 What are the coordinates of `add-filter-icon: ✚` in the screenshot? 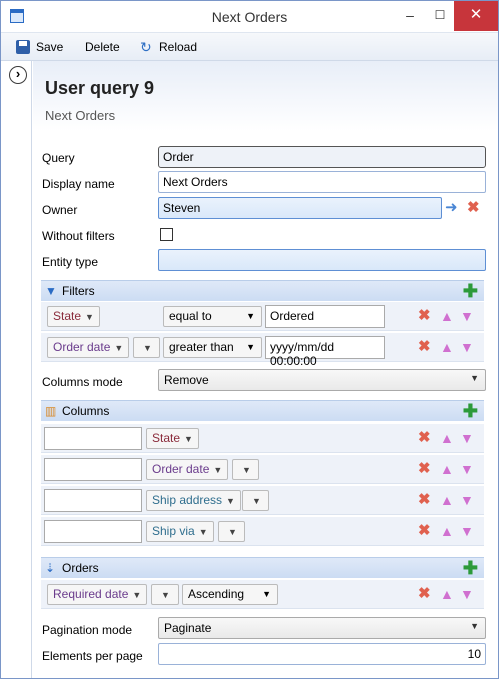 It's located at (470, 291).